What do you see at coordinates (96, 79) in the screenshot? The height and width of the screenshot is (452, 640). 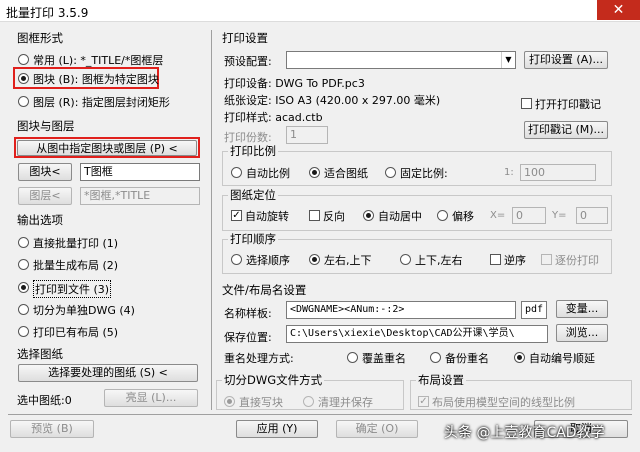 I see `frame-style-block-label: 图块 (B): 图框为特定图块` at bounding box center [96, 79].